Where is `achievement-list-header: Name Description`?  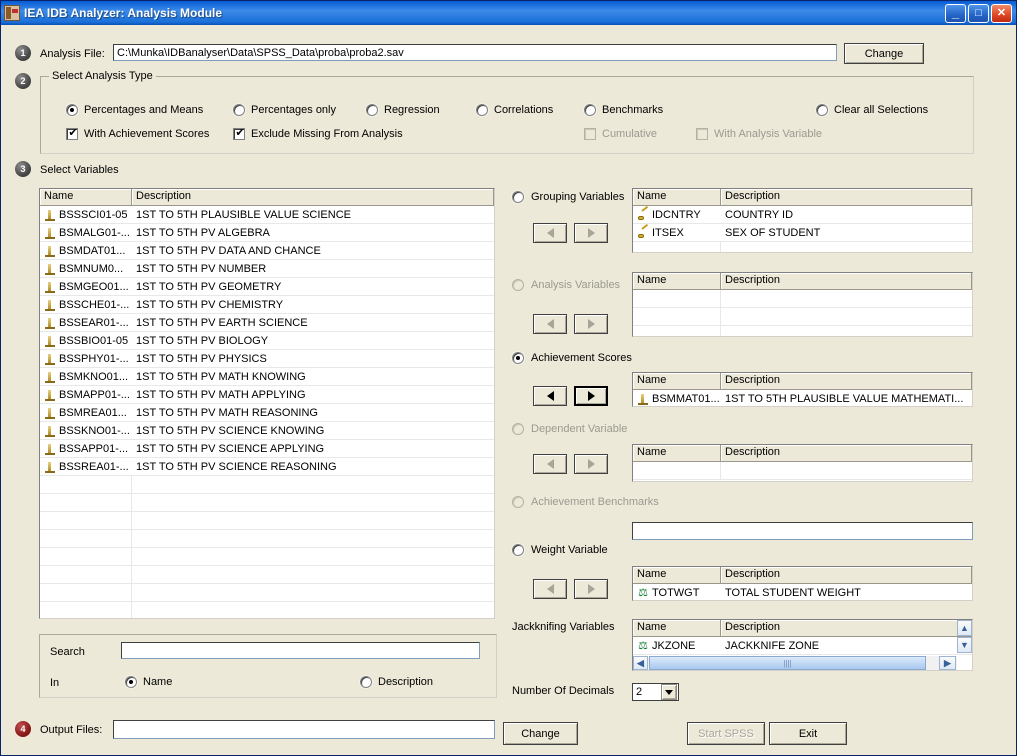 achievement-list-header: Name Description is located at coordinates (802, 381).